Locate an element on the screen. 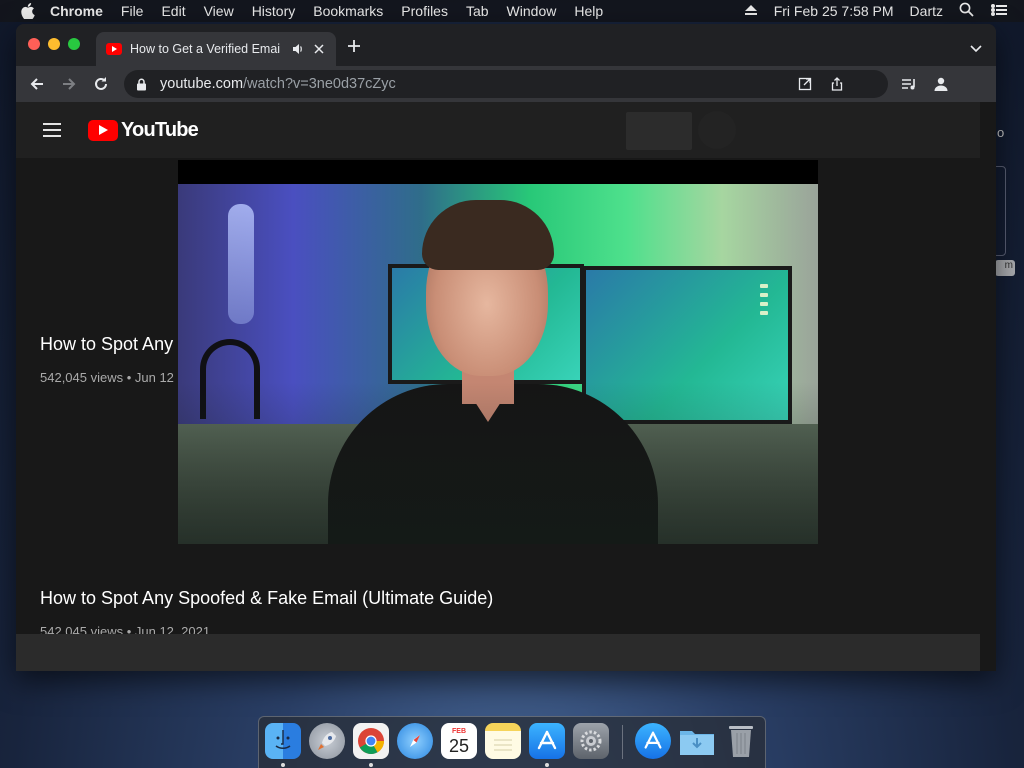 This screenshot has width=1024, height=768. tab-search-chevron-icon is located at coordinates (976, 47).